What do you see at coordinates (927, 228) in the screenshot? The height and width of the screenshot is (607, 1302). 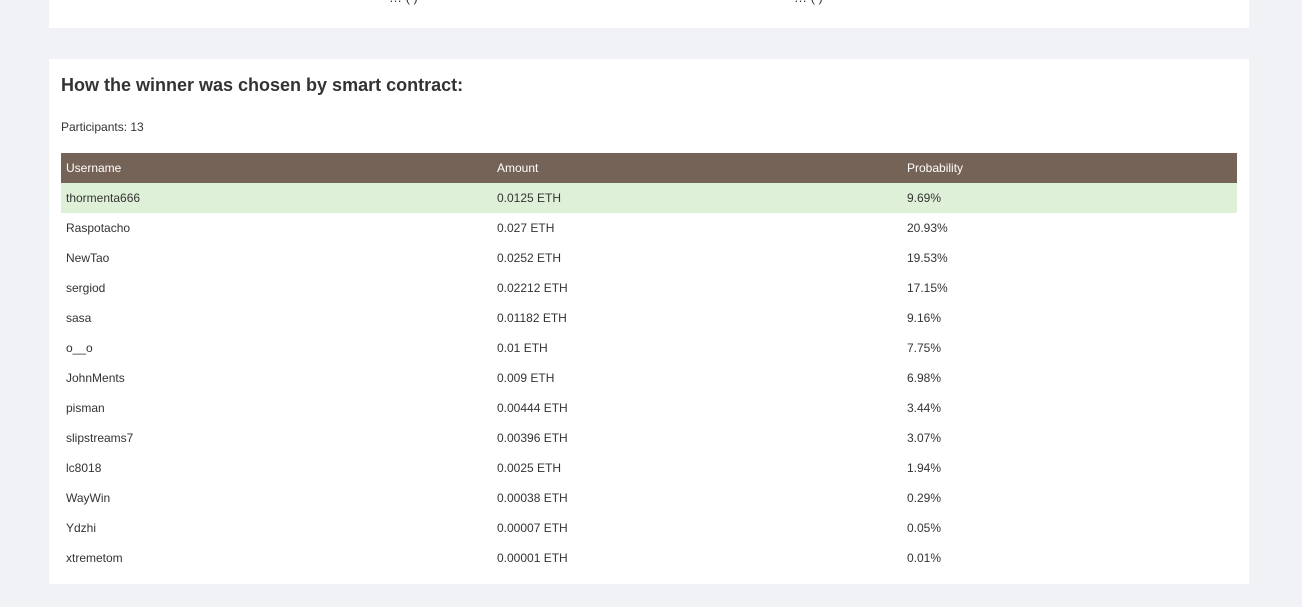 I see `cell-probability: 20.93%` at bounding box center [927, 228].